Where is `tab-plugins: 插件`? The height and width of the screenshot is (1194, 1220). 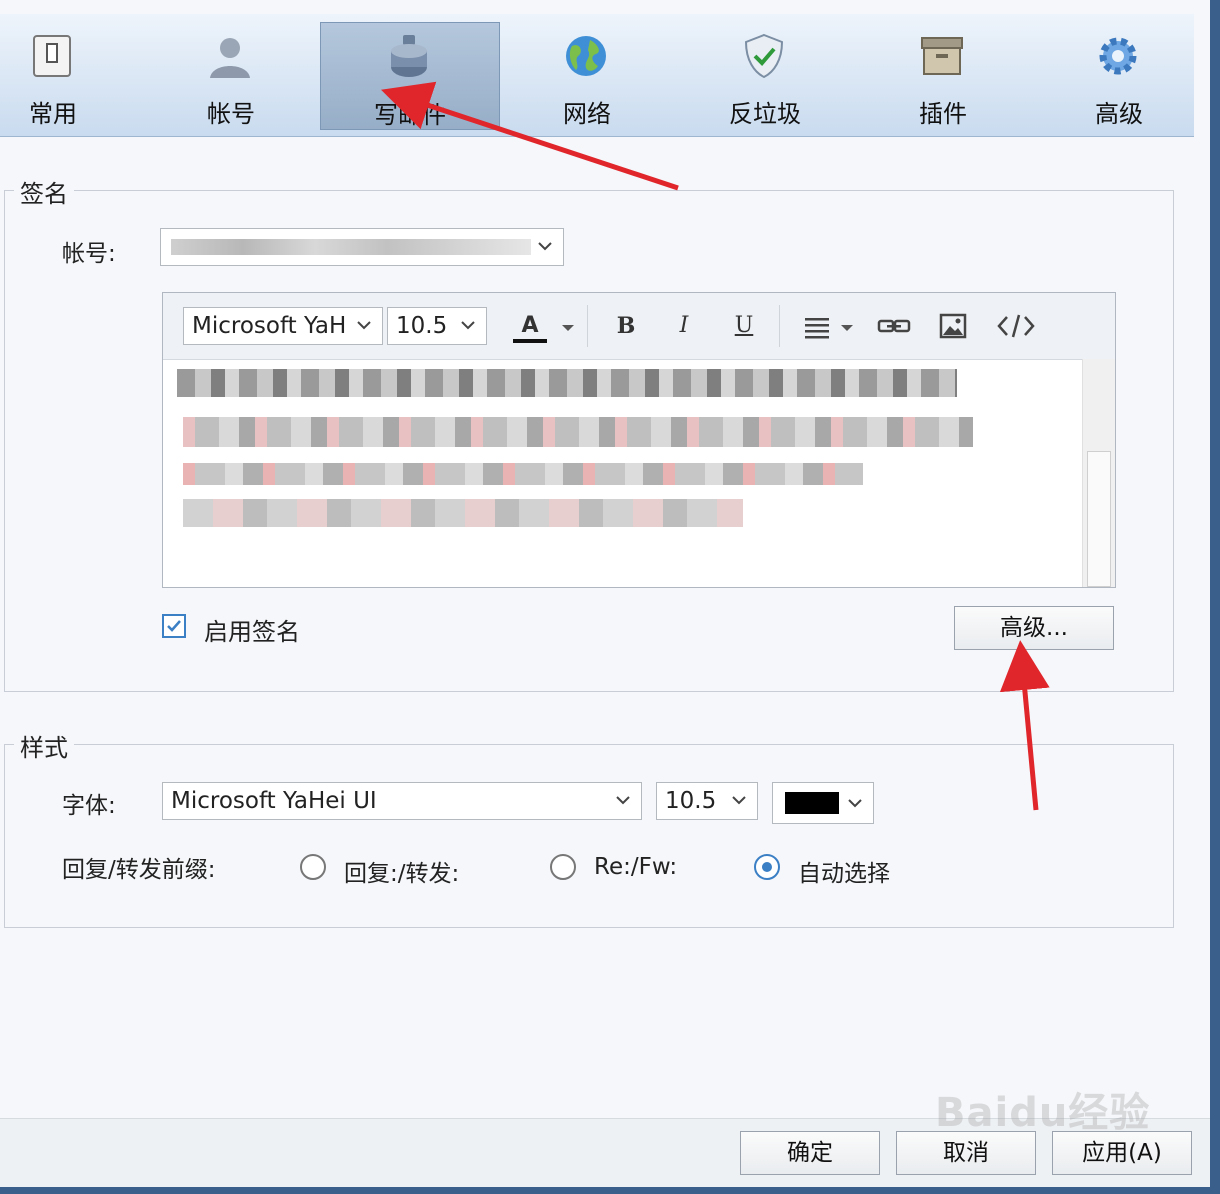
tab-plugins: 插件 is located at coordinates (943, 75).